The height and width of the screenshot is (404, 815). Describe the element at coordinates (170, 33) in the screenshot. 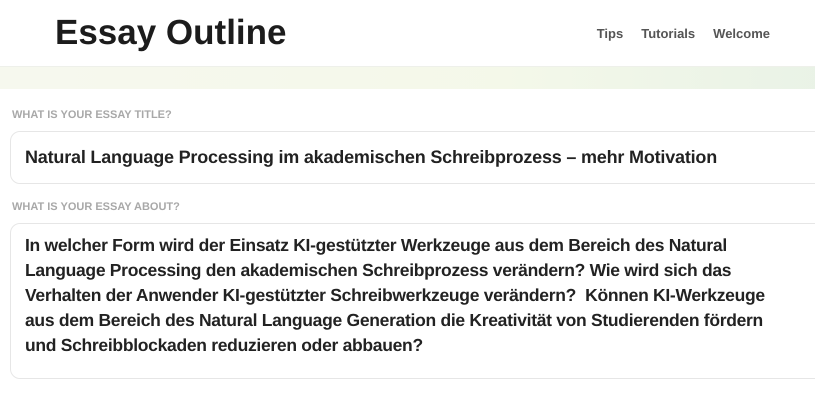

I see `page-title: Essay Outline` at that location.